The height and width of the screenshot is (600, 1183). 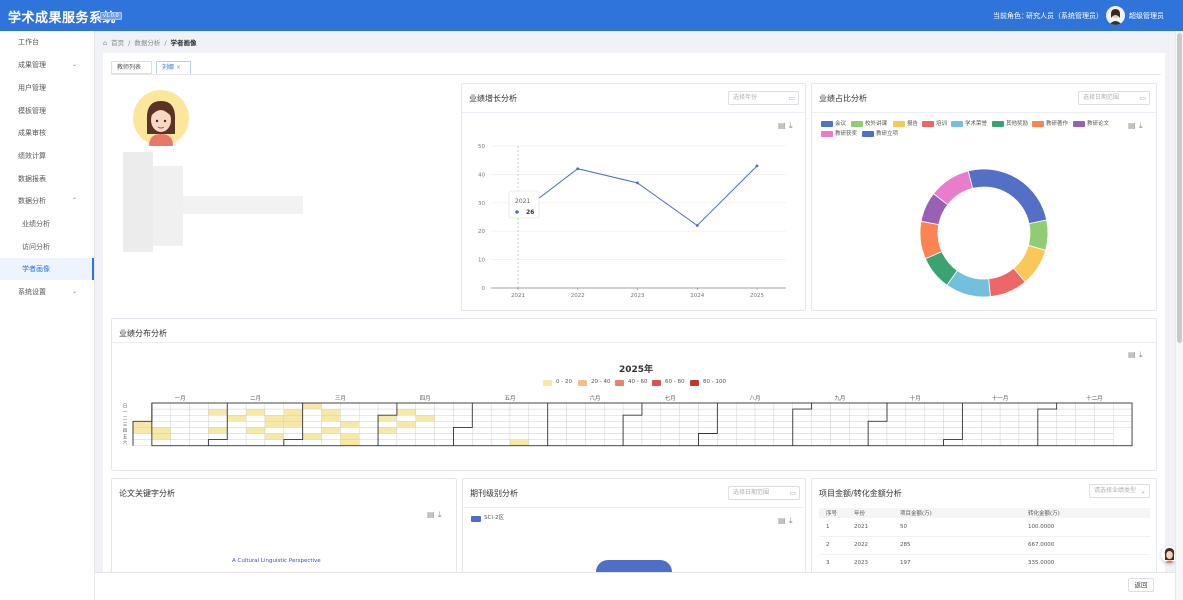 What do you see at coordinates (1064, 16) in the screenshot?
I see `role-value: 研究人员（系统管理员）` at bounding box center [1064, 16].